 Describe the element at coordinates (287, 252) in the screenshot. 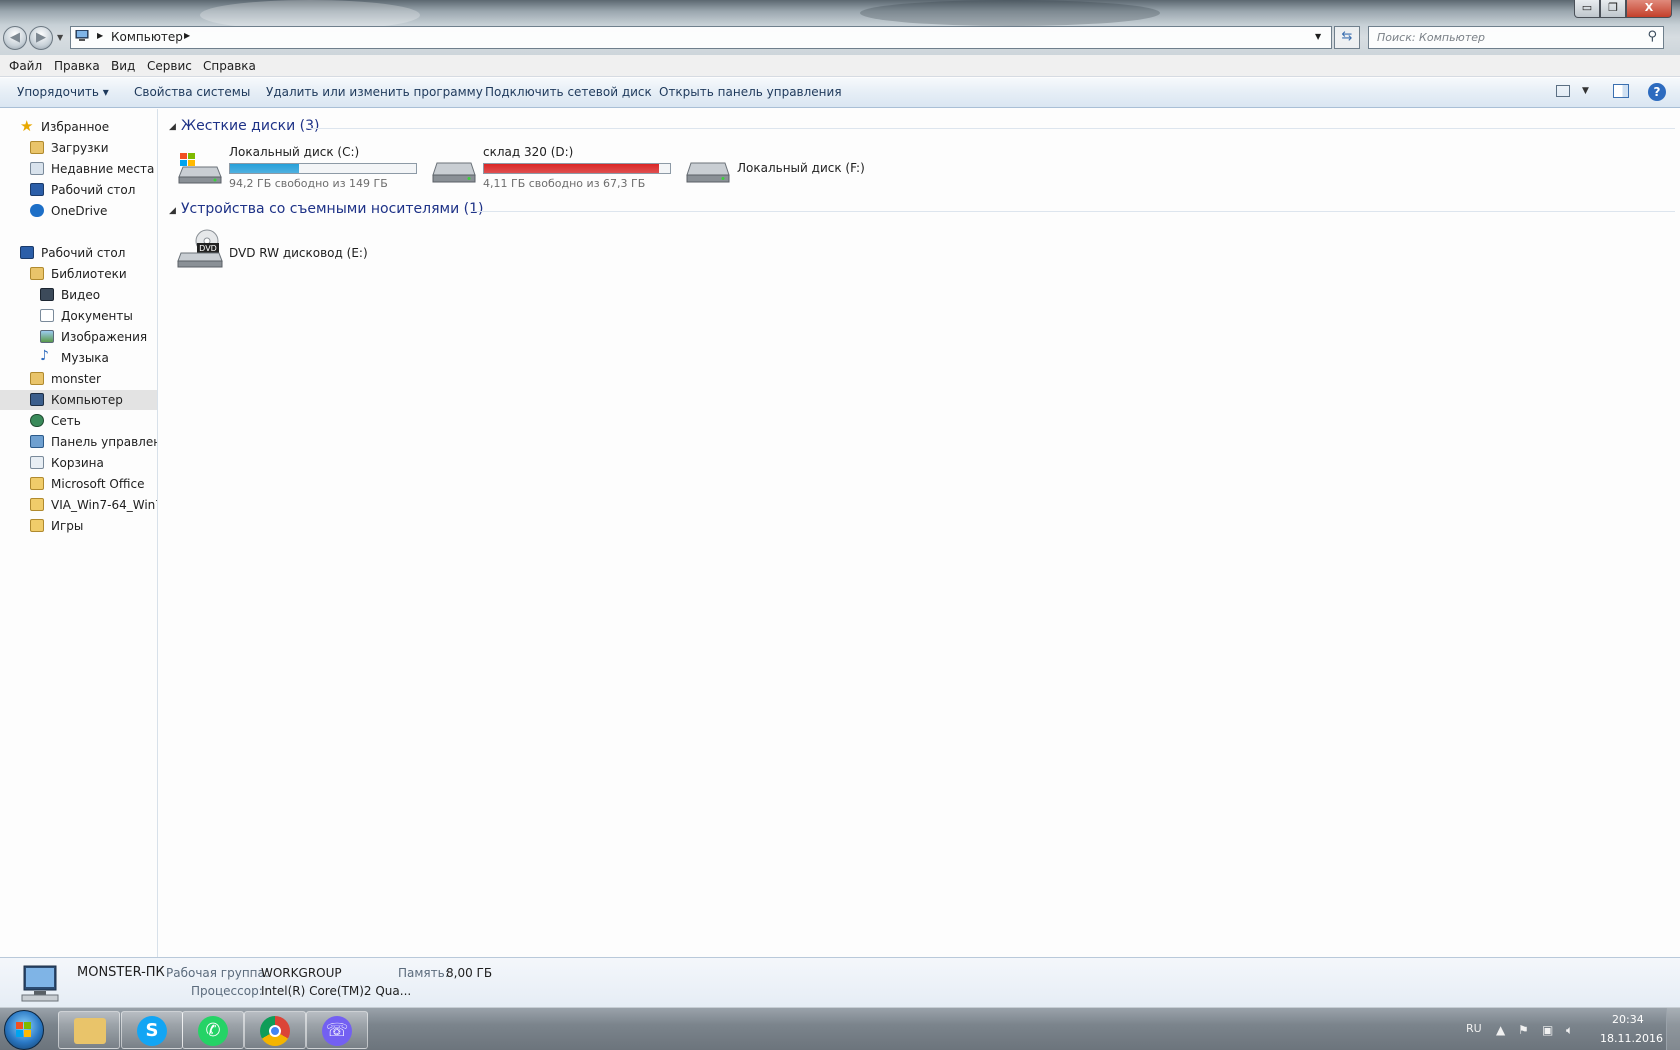

I see `drive-e: DVD DVD RW дисковод (E:)` at that location.